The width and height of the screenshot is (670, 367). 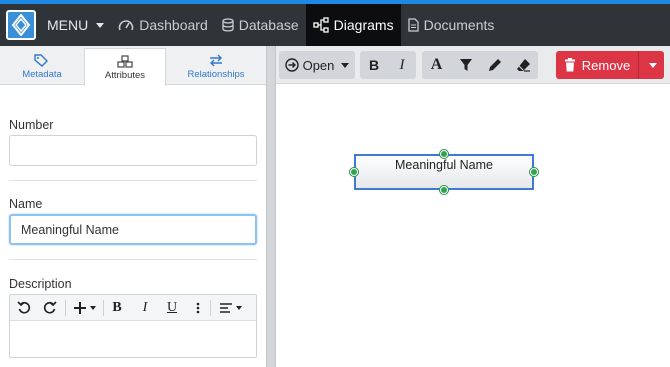 I want to click on dashboard-gauge-icon, so click(x=126, y=25).